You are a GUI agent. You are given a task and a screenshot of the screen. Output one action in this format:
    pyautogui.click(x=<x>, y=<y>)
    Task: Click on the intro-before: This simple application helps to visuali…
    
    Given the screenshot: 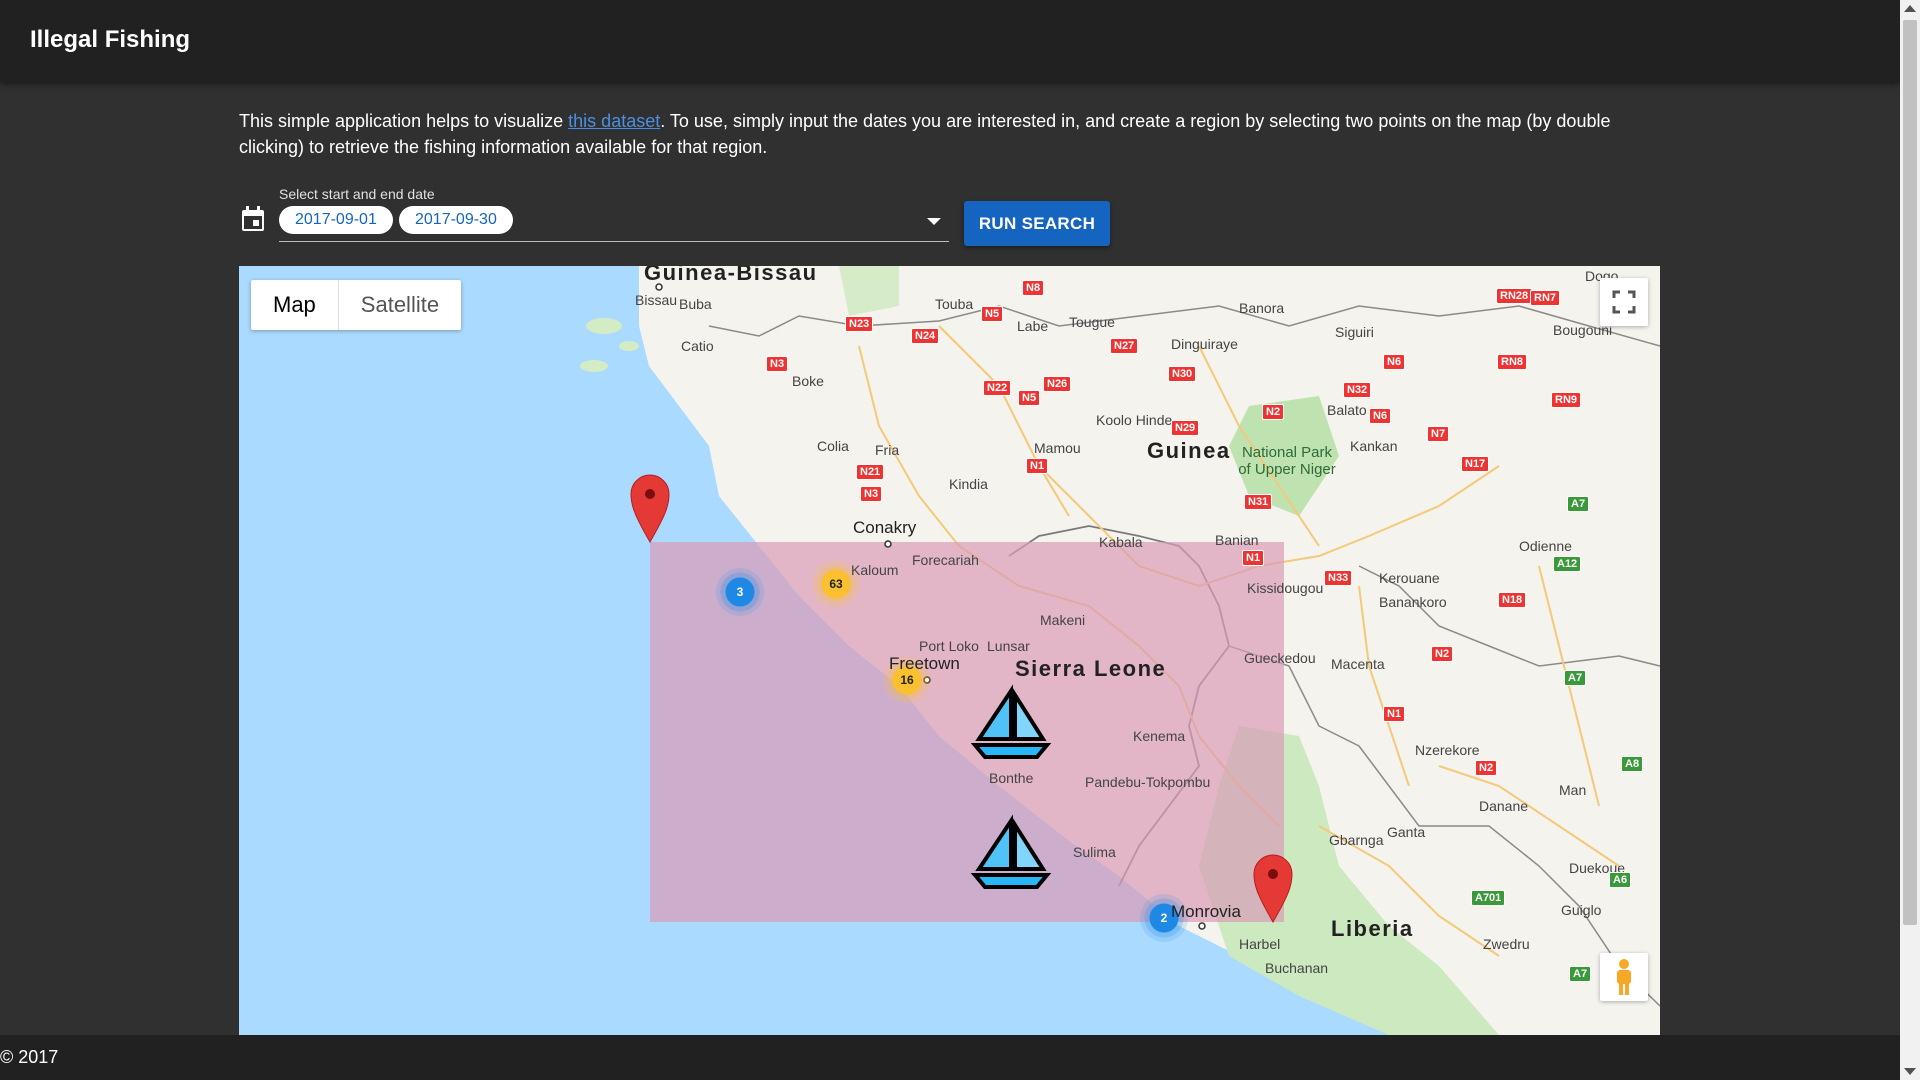 What is the action you would take?
    pyautogui.click(x=404, y=121)
    